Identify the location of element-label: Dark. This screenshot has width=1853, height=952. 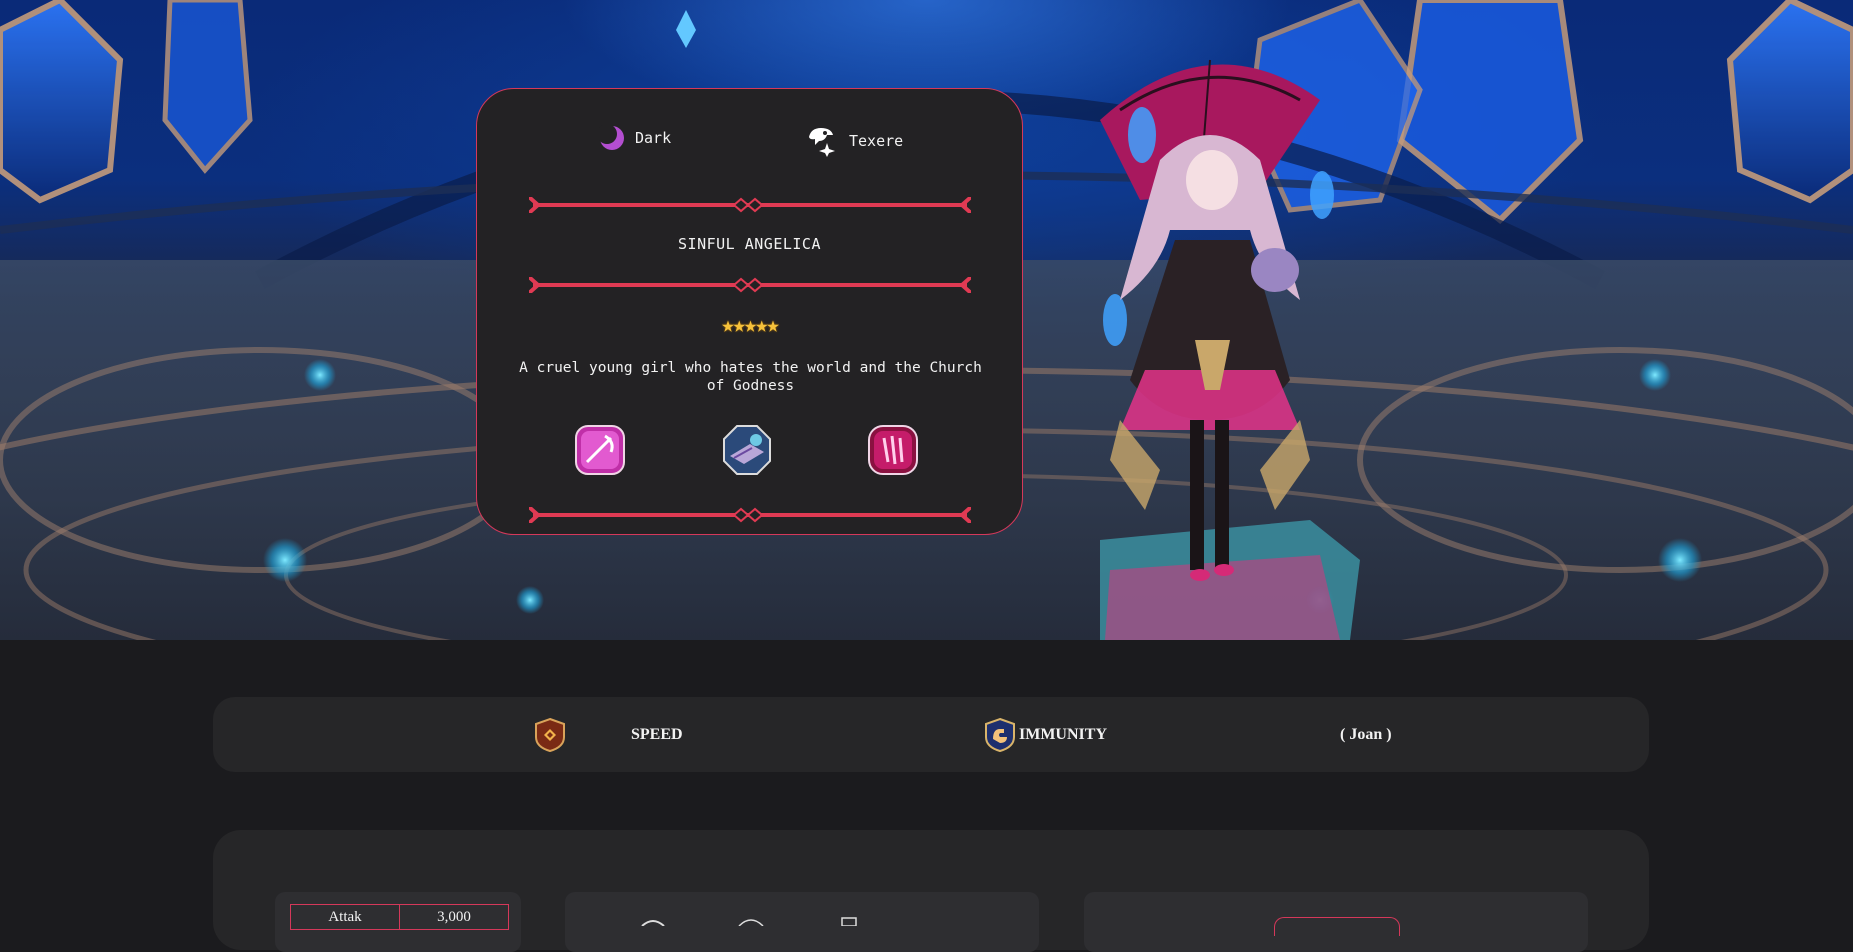
(653, 138).